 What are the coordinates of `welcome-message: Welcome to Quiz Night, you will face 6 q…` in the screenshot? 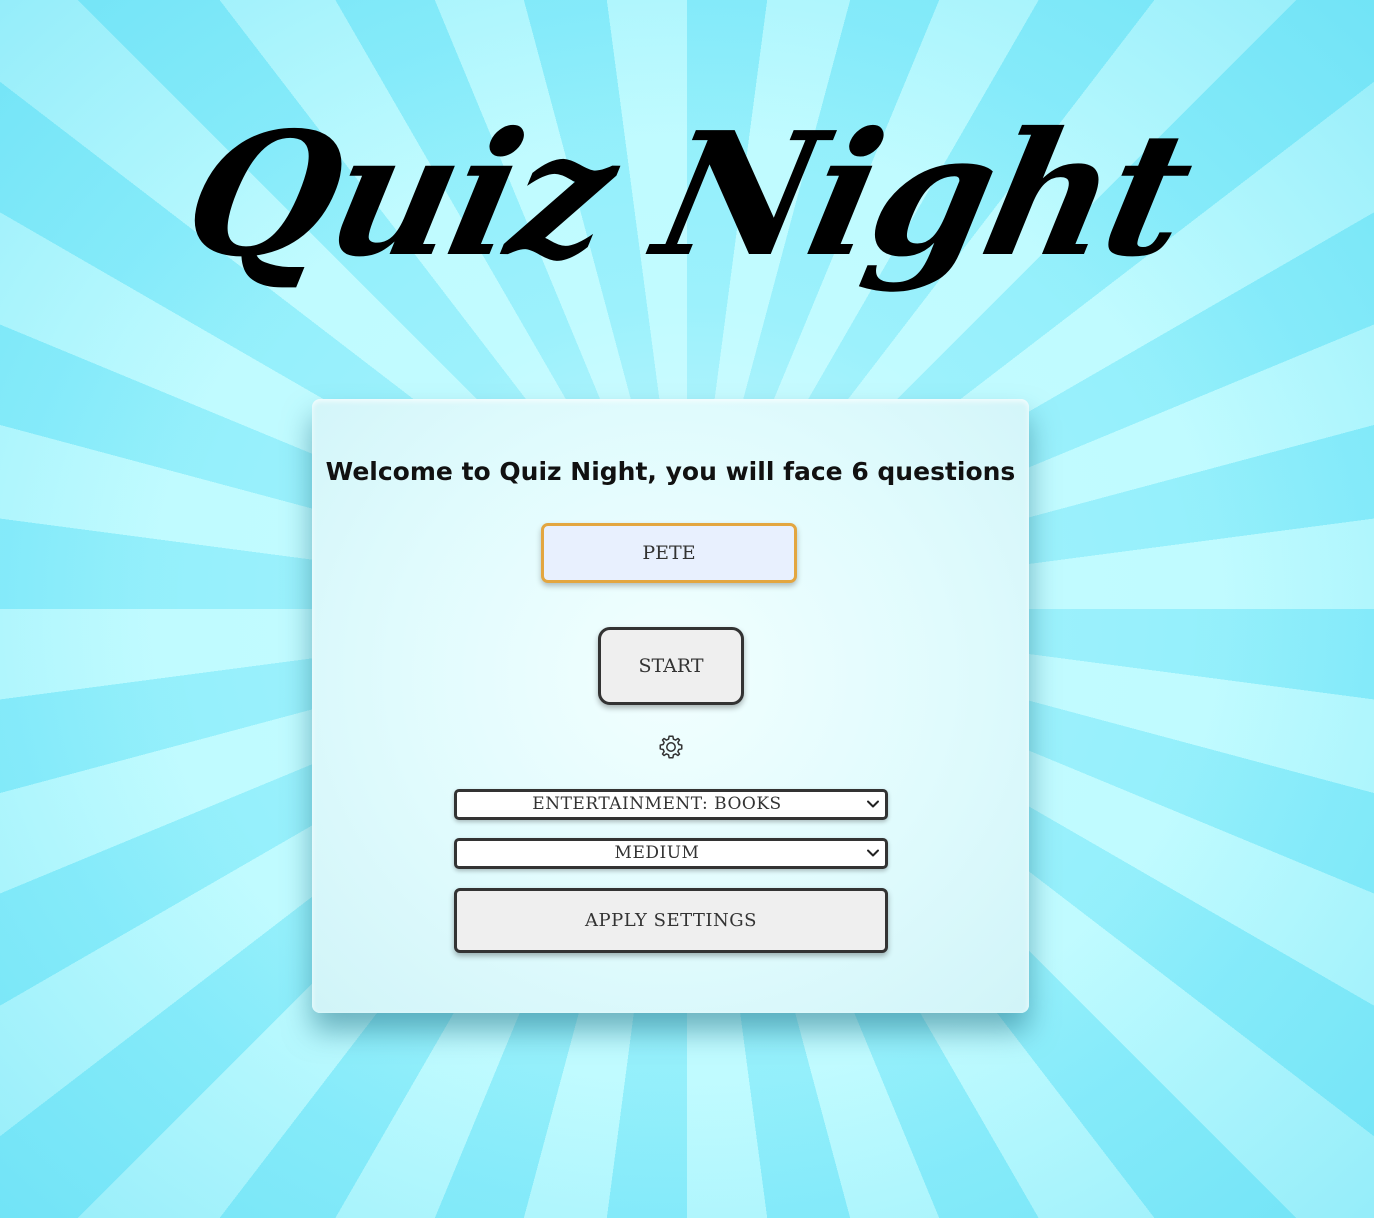 It's located at (670, 471).